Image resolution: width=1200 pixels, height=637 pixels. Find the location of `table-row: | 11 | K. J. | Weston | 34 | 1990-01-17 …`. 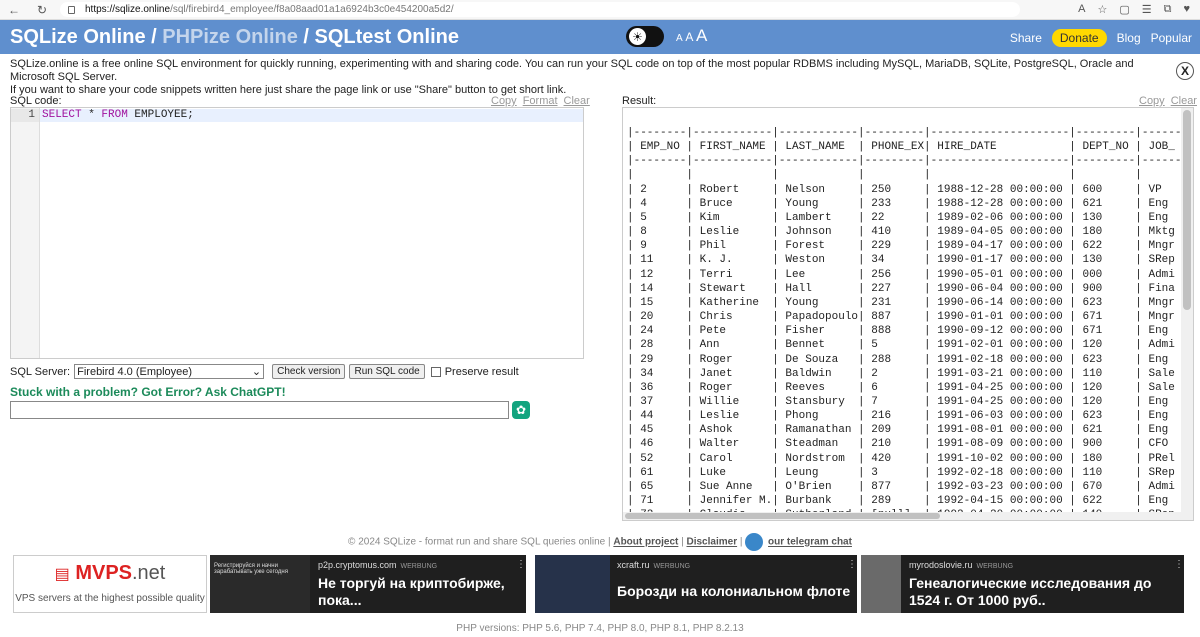

table-row: | 11 | K. J. | Weston | 34 | 1990-01-17 … is located at coordinates (904, 260).